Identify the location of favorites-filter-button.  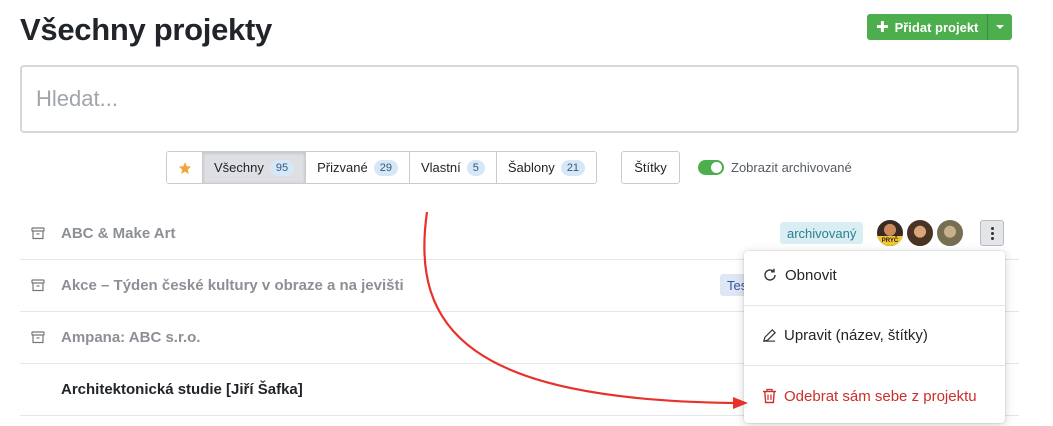
(185, 167).